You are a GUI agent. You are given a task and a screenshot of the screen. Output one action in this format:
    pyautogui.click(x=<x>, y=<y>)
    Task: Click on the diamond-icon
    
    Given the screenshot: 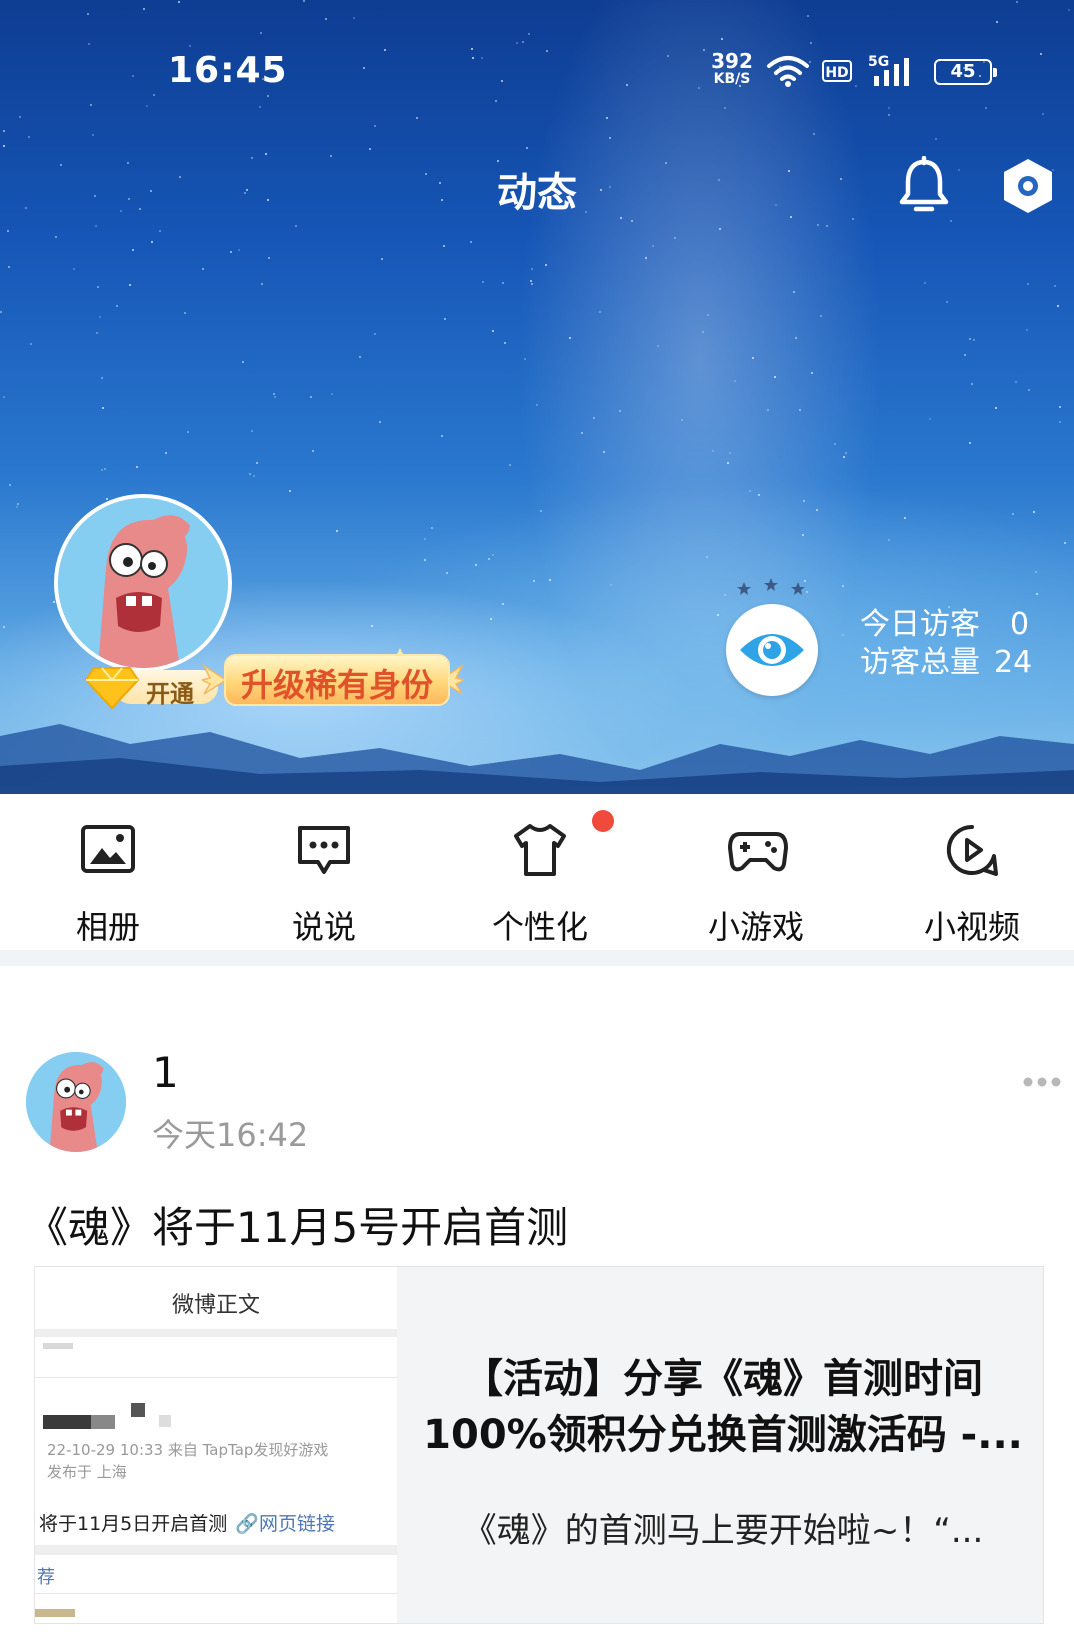 What is the action you would take?
    pyautogui.click(x=112, y=688)
    